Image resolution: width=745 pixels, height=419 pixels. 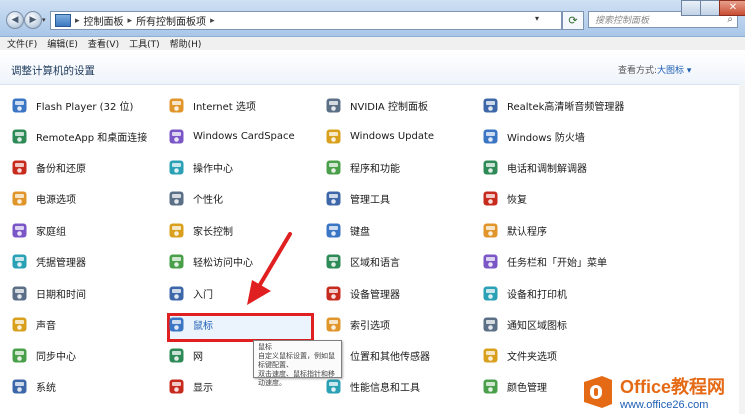 What do you see at coordinates (372, 386) in the screenshot?
I see `control-panel-item: 性能信息和工具` at bounding box center [372, 386].